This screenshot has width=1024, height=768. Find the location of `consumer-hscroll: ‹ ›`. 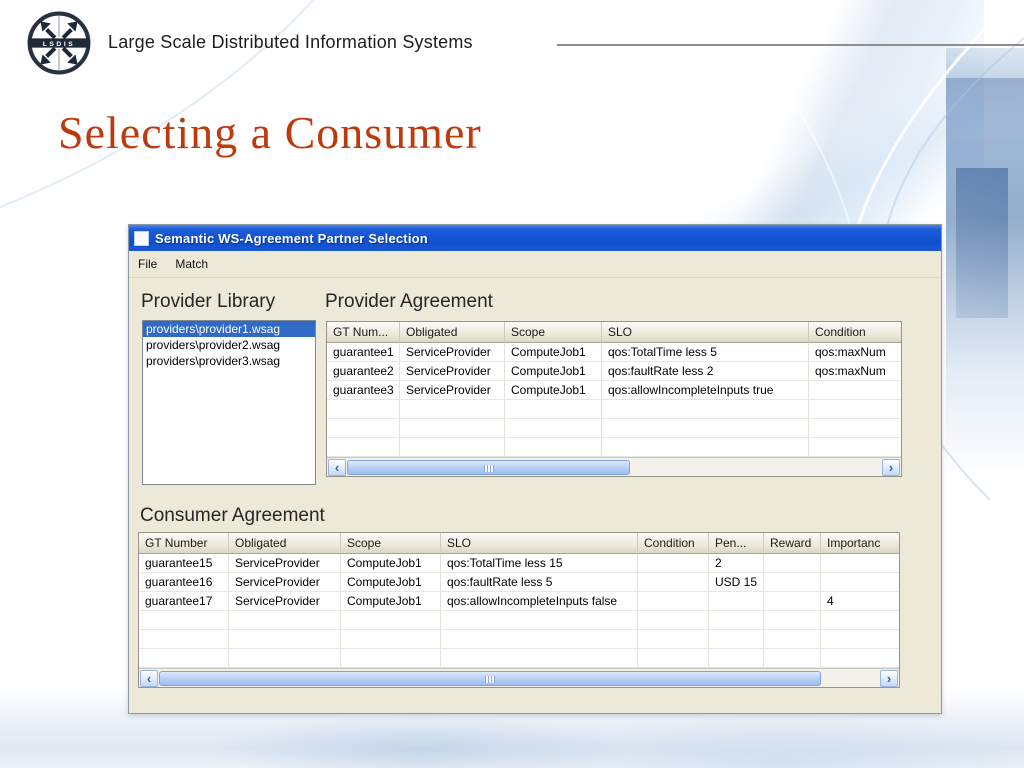

consumer-hscroll: ‹ › is located at coordinates (519, 677).